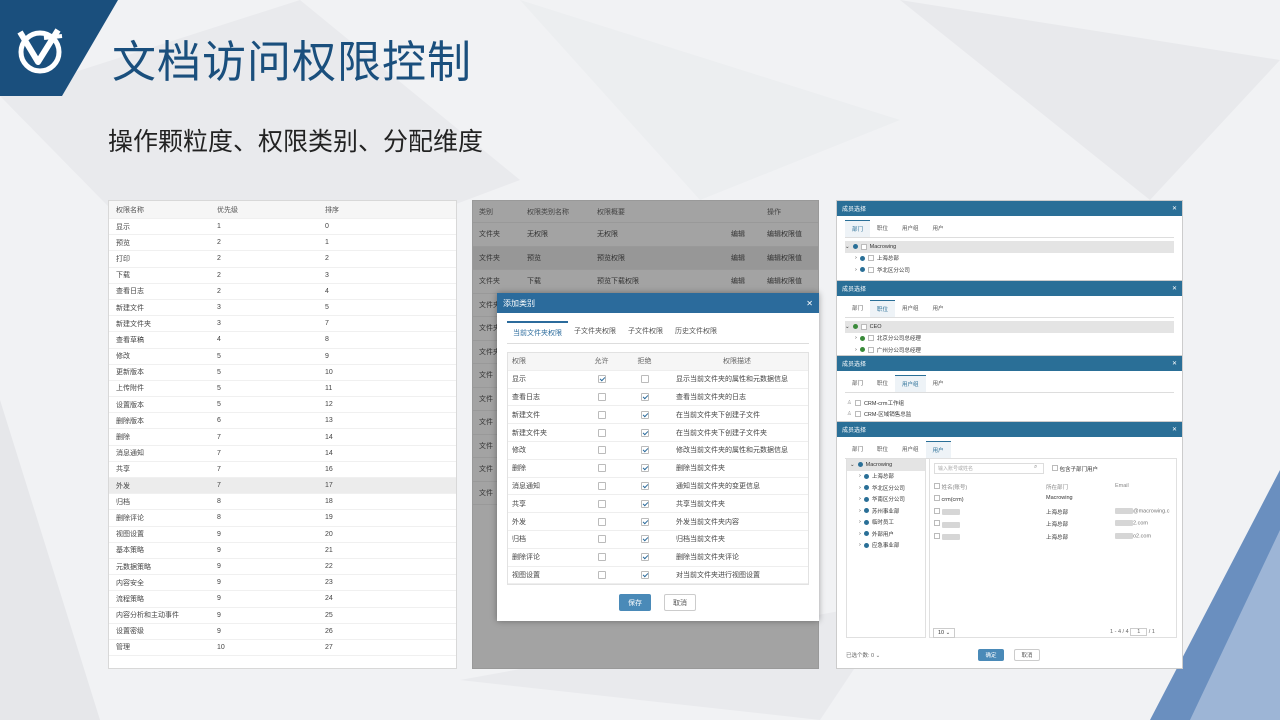  Describe the element at coordinates (282, 259) in the screenshot. I see `table-row: 打印 2 2` at that location.